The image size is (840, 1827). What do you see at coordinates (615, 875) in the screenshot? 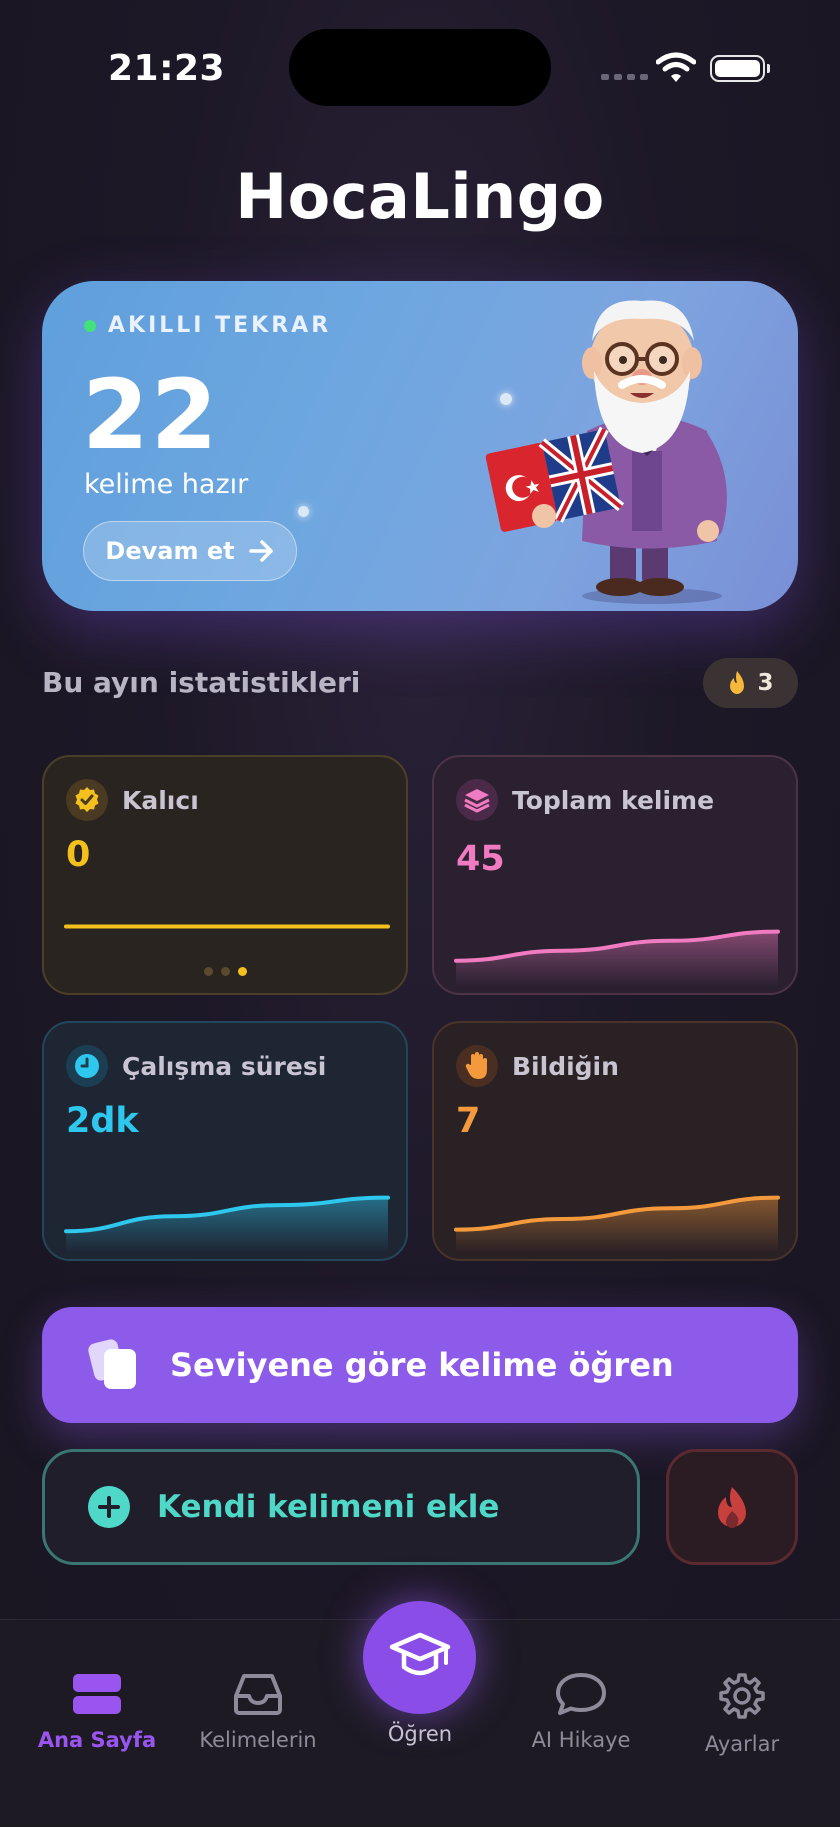
I see `stat-card-total-words: Toplam kelime 45` at bounding box center [615, 875].